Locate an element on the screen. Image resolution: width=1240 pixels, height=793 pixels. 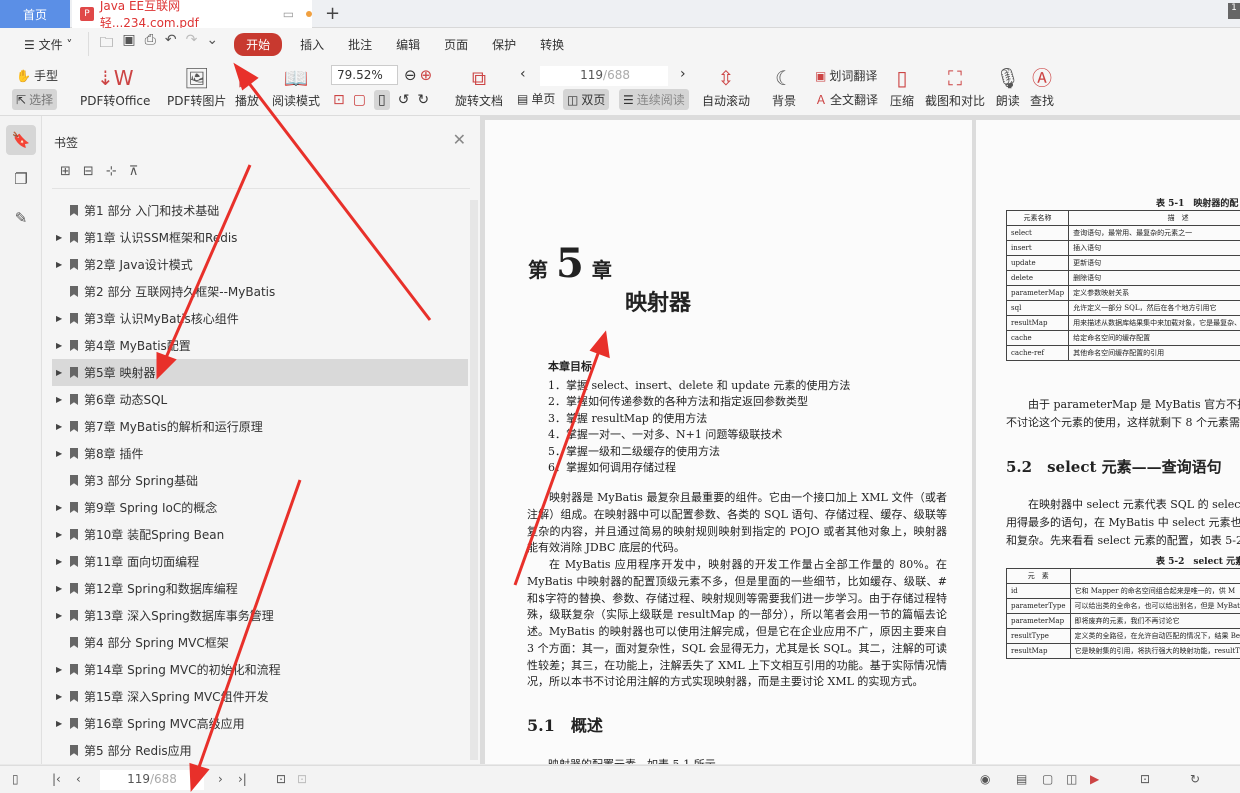
bookmark-item: 第2 部分 互联网持久框架--MyBatis is located at coordinates (260, 291).